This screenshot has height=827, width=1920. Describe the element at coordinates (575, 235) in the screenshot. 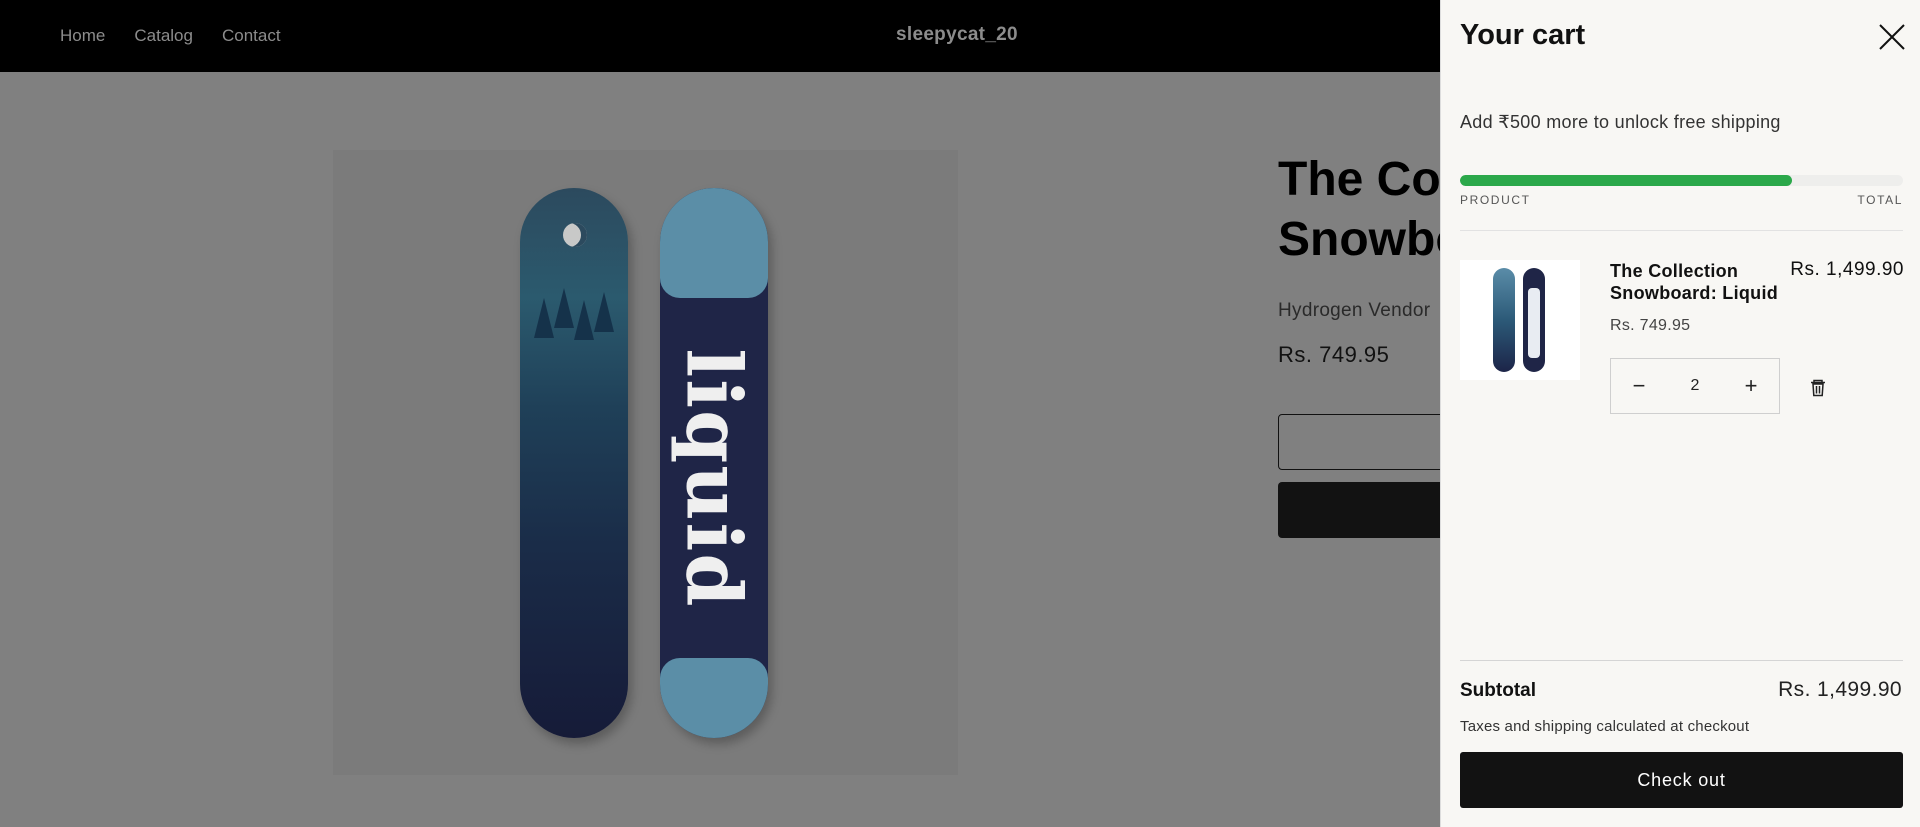

I see `moon-graphic` at that location.